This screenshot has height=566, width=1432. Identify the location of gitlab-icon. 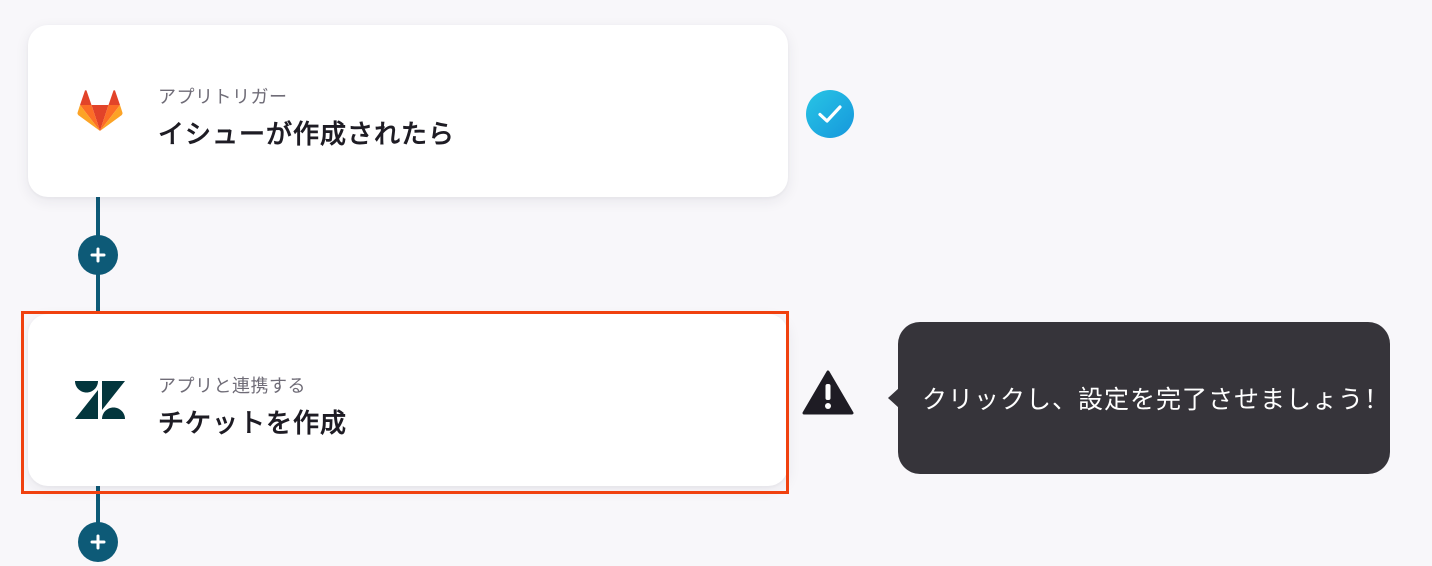
(100, 111).